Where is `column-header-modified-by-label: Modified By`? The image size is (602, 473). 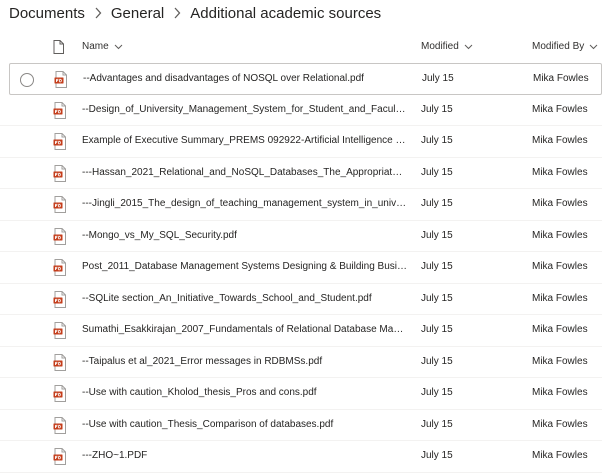 column-header-modified-by-label: Modified By is located at coordinates (558, 46).